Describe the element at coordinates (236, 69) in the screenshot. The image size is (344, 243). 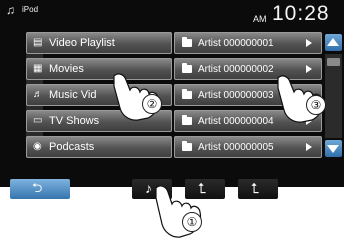
I see `artist-label: Artist 000000002` at that location.